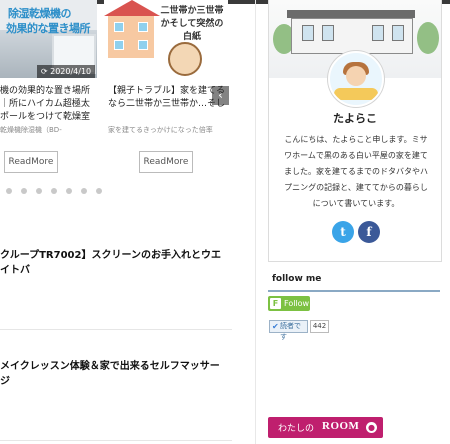  Describe the element at coordinates (160, 130) in the screenshot. I see `card2-excerpt: 家を建てるきっかけになった倍率` at that location.